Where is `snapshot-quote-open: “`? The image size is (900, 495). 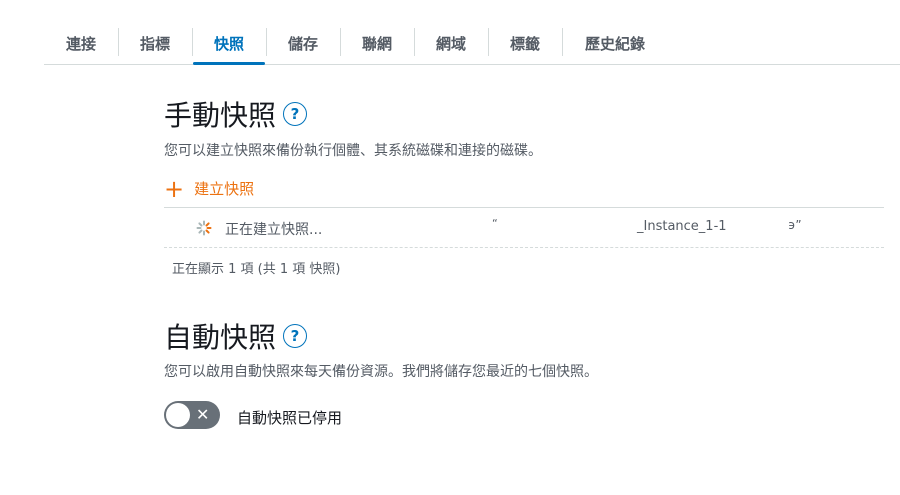
snapshot-quote-open: “ is located at coordinates (495, 223).